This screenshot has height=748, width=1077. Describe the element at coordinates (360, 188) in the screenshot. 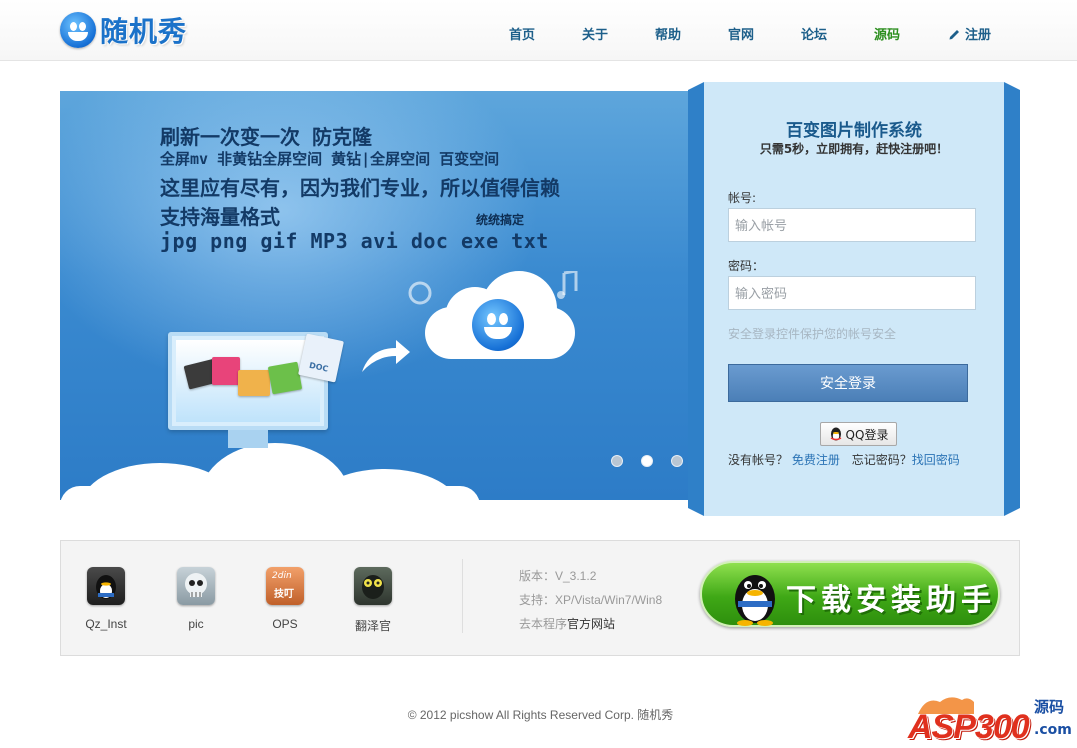

I see `banner-line-3: 这里应有尽有，因为我们专业，所以值得信赖` at that location.